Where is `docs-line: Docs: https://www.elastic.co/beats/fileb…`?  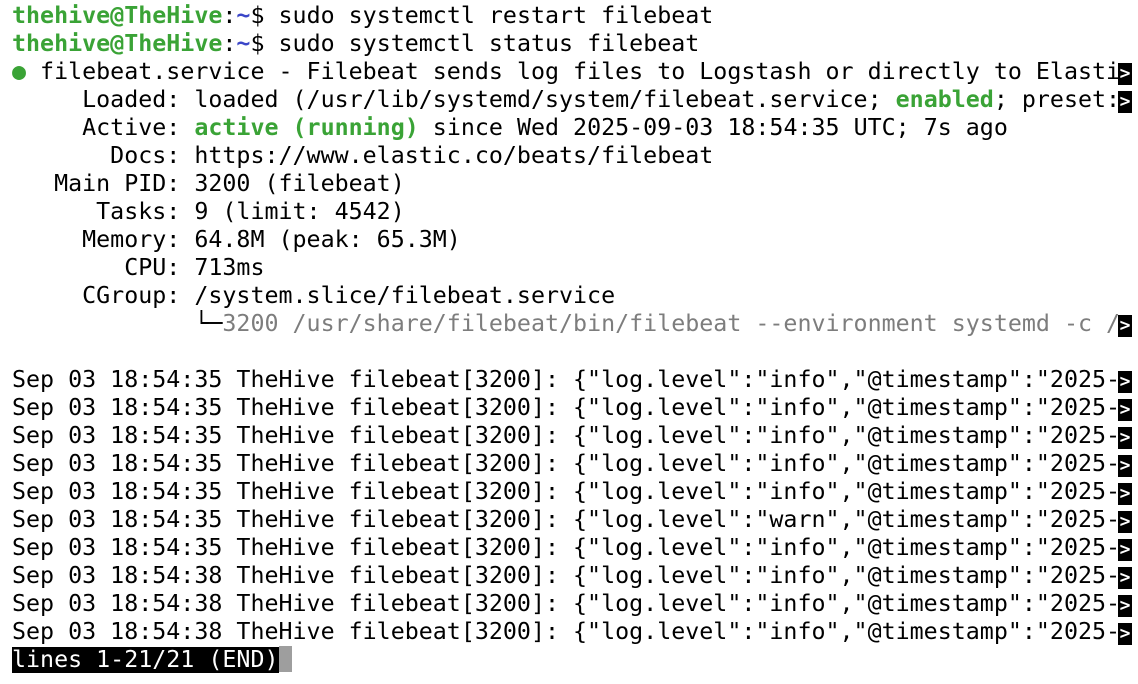 docs-line: Docs: https://www.elastic.co/beats/fileb… is located at coordinates (363, 155).